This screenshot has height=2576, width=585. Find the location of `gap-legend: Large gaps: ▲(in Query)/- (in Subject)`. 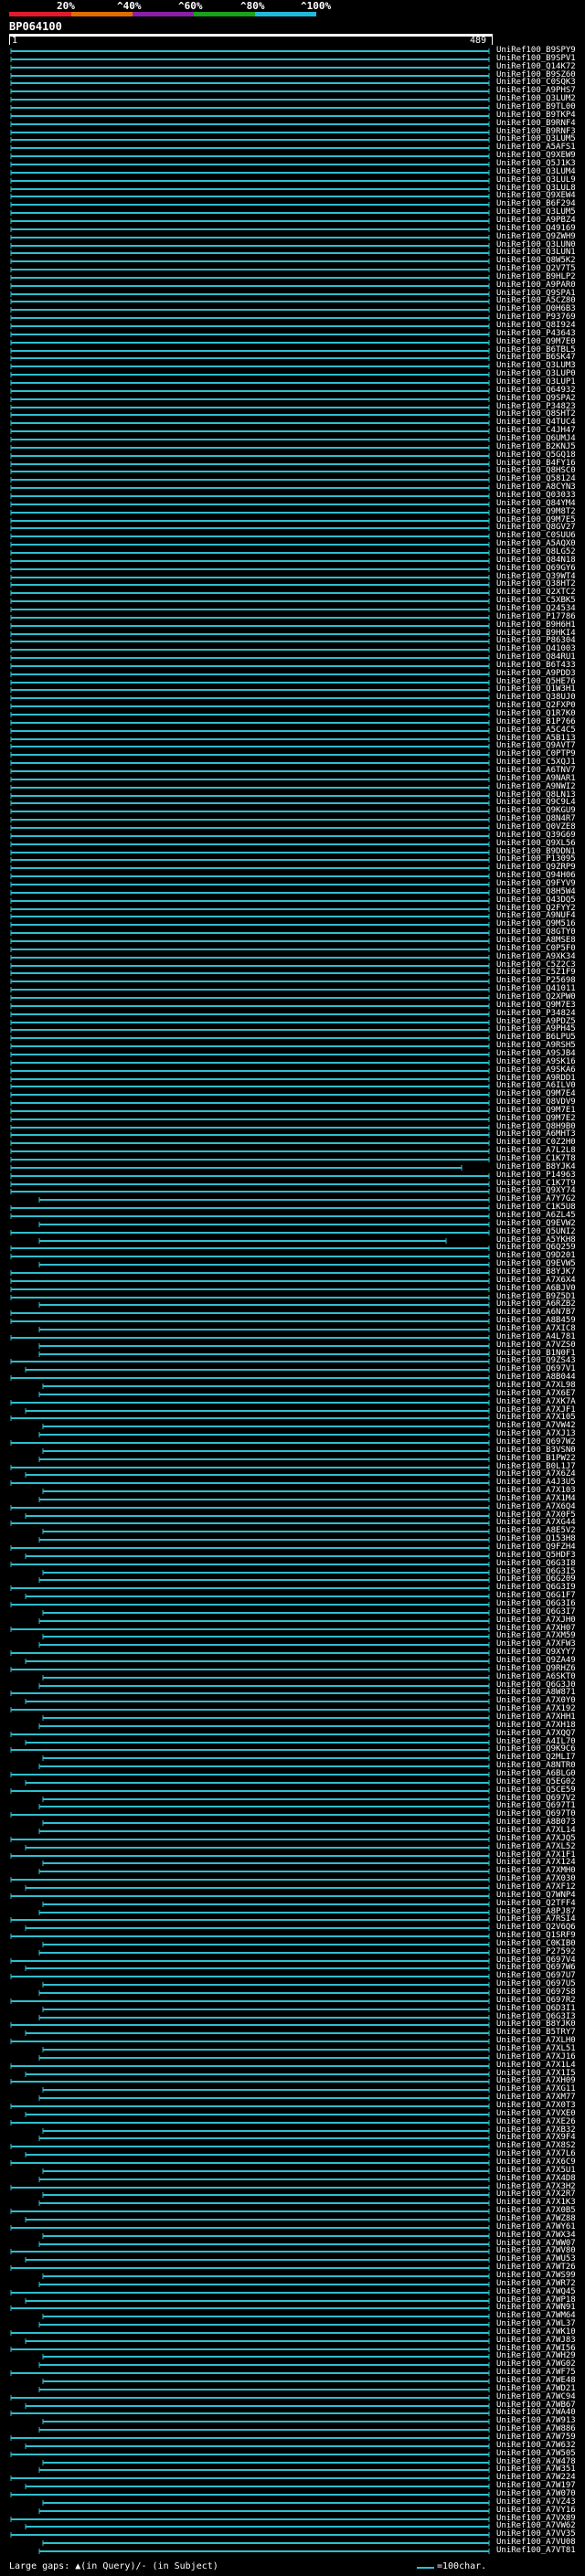

gap-legend: Large gaps: ▲(in Query)/- (in Subject) is located at coordinates (114, 2566).